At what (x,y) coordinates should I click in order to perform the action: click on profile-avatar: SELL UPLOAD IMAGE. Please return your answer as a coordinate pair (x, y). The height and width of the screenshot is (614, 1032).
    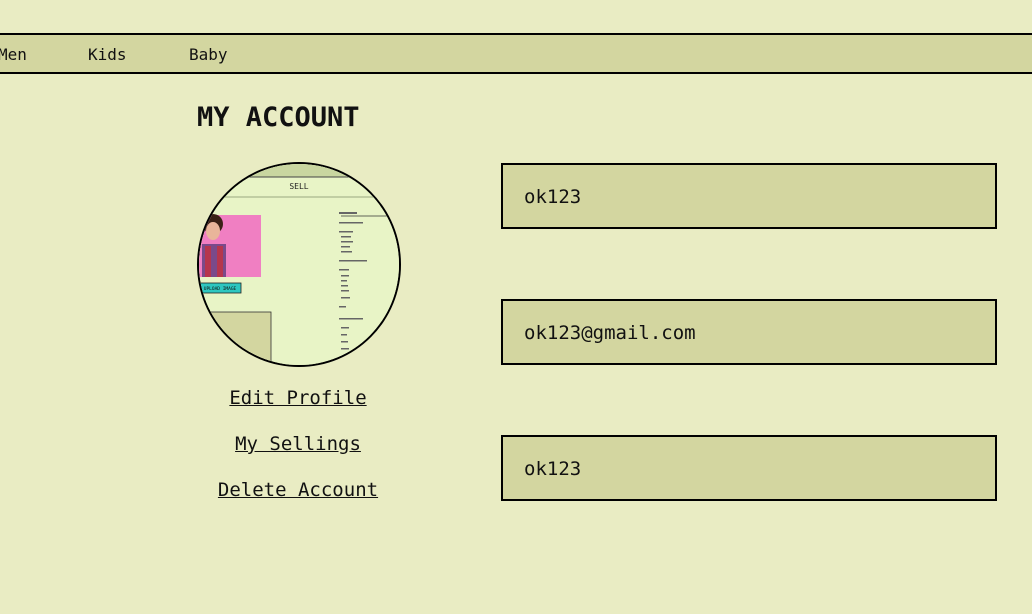
    Looking at the image, I should click on (299, 264).